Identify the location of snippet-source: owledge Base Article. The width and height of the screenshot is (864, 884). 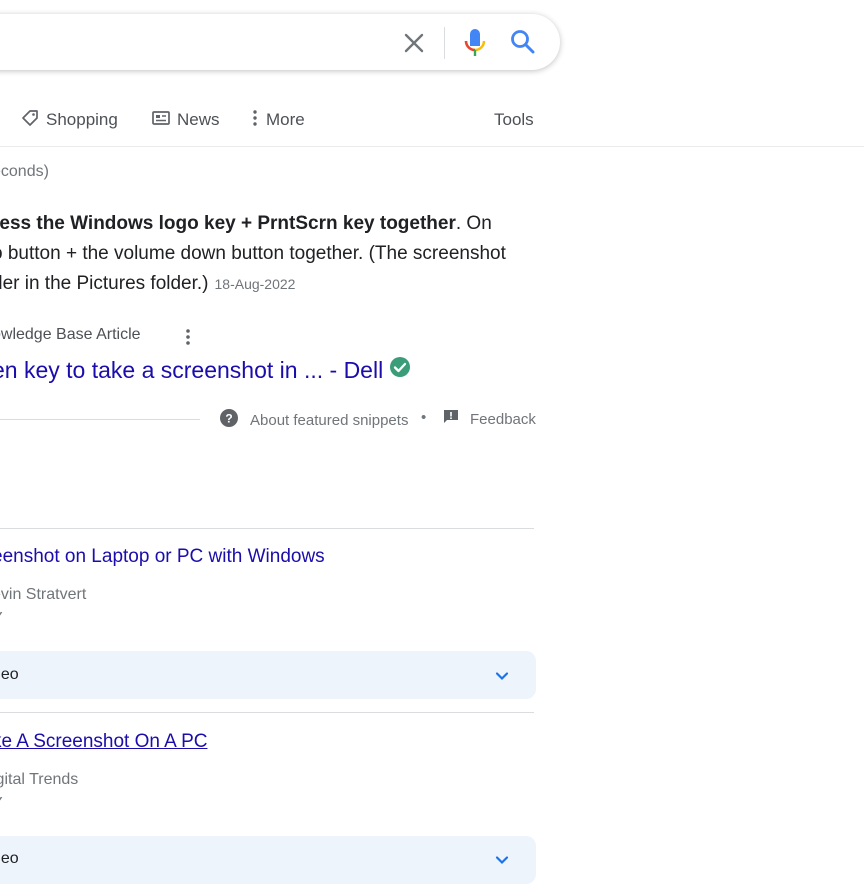
(70, 334).